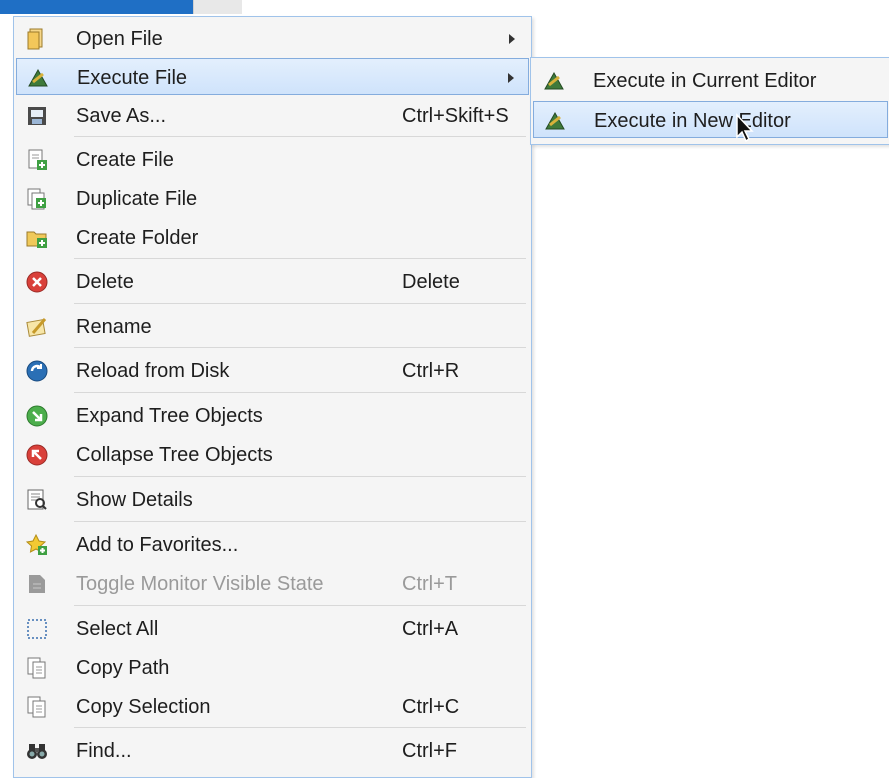 The image size is (889, 778). What do you see at coordinates (272, 326) in the screenshot?
I see `menu-item-rename: Rename` at bounding box center [272, 326].